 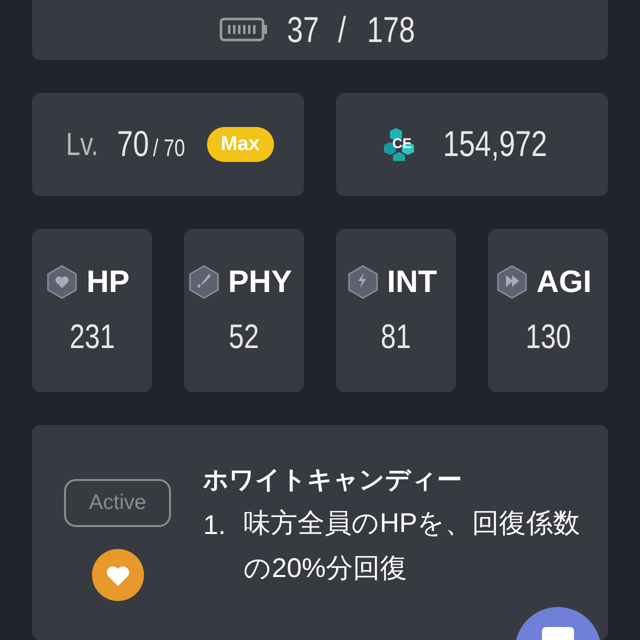 What do you see at coordinates (396, 337) in the screenshot?
I see `stat-value: 81` at bounding box center [396, 337].